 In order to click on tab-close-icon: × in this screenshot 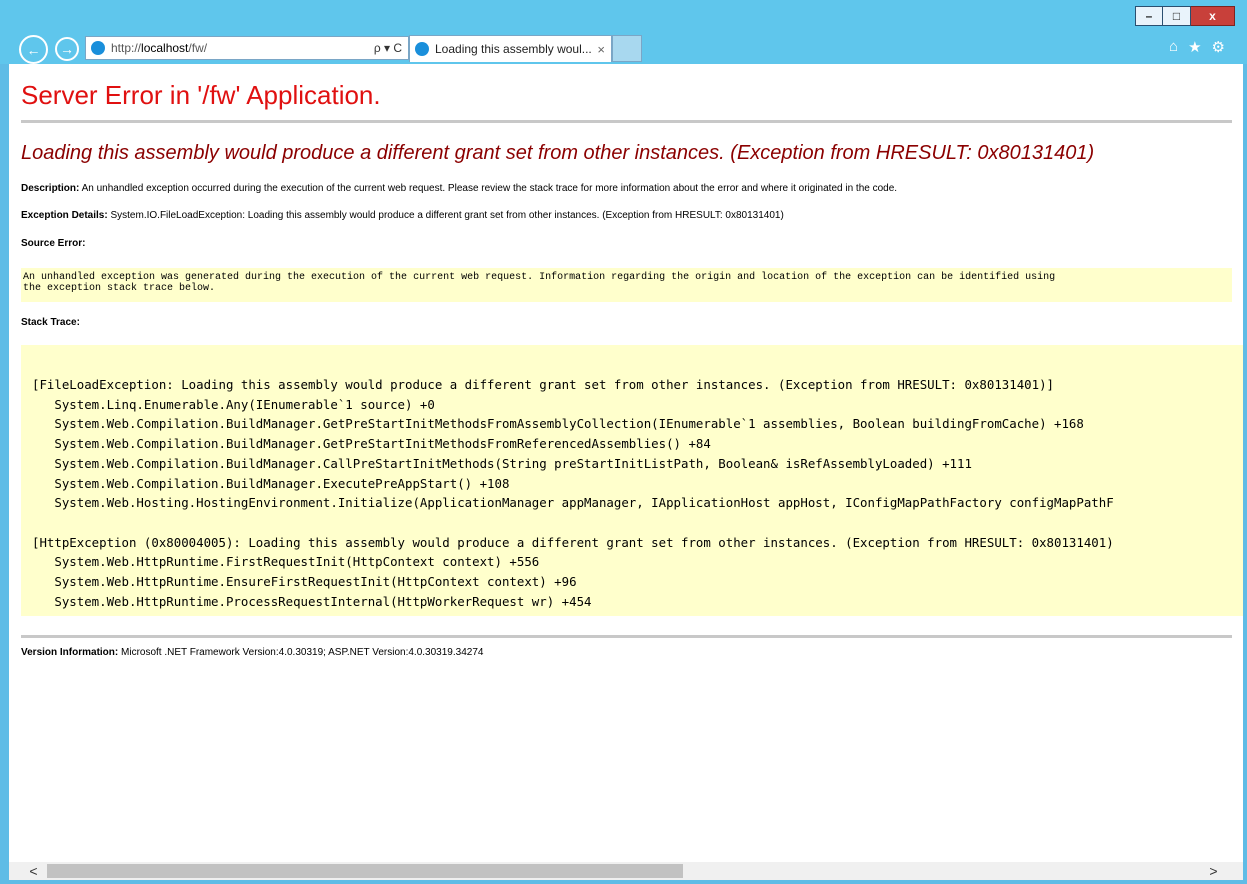, I will do `click(601, 49)`.